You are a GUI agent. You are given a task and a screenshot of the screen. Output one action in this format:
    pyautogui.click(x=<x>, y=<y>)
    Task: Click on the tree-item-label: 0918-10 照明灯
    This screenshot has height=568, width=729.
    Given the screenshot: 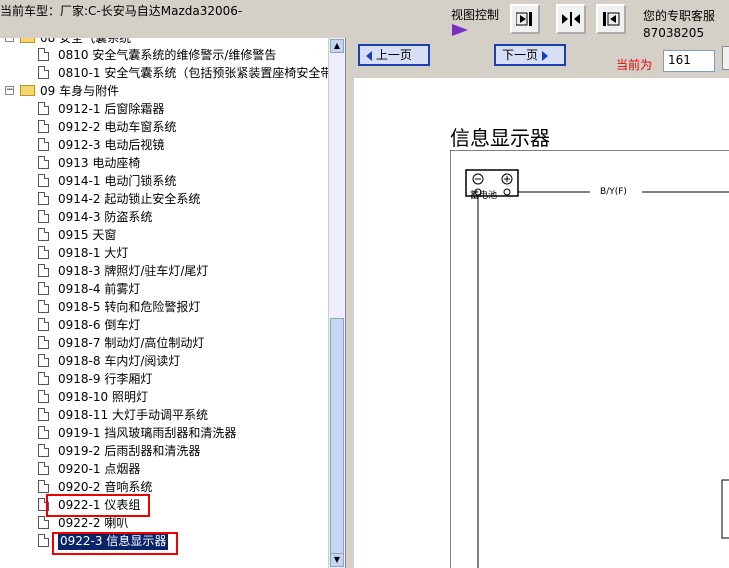 What is the action you would take?
    pyautogui.click(x=103, y=397)
    